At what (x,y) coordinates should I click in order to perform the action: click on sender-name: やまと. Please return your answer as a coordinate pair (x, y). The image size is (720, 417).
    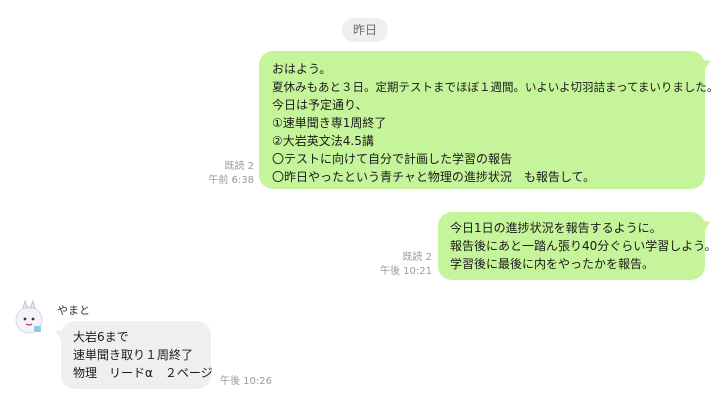
    Looking at the image, I should click on (73, 310).